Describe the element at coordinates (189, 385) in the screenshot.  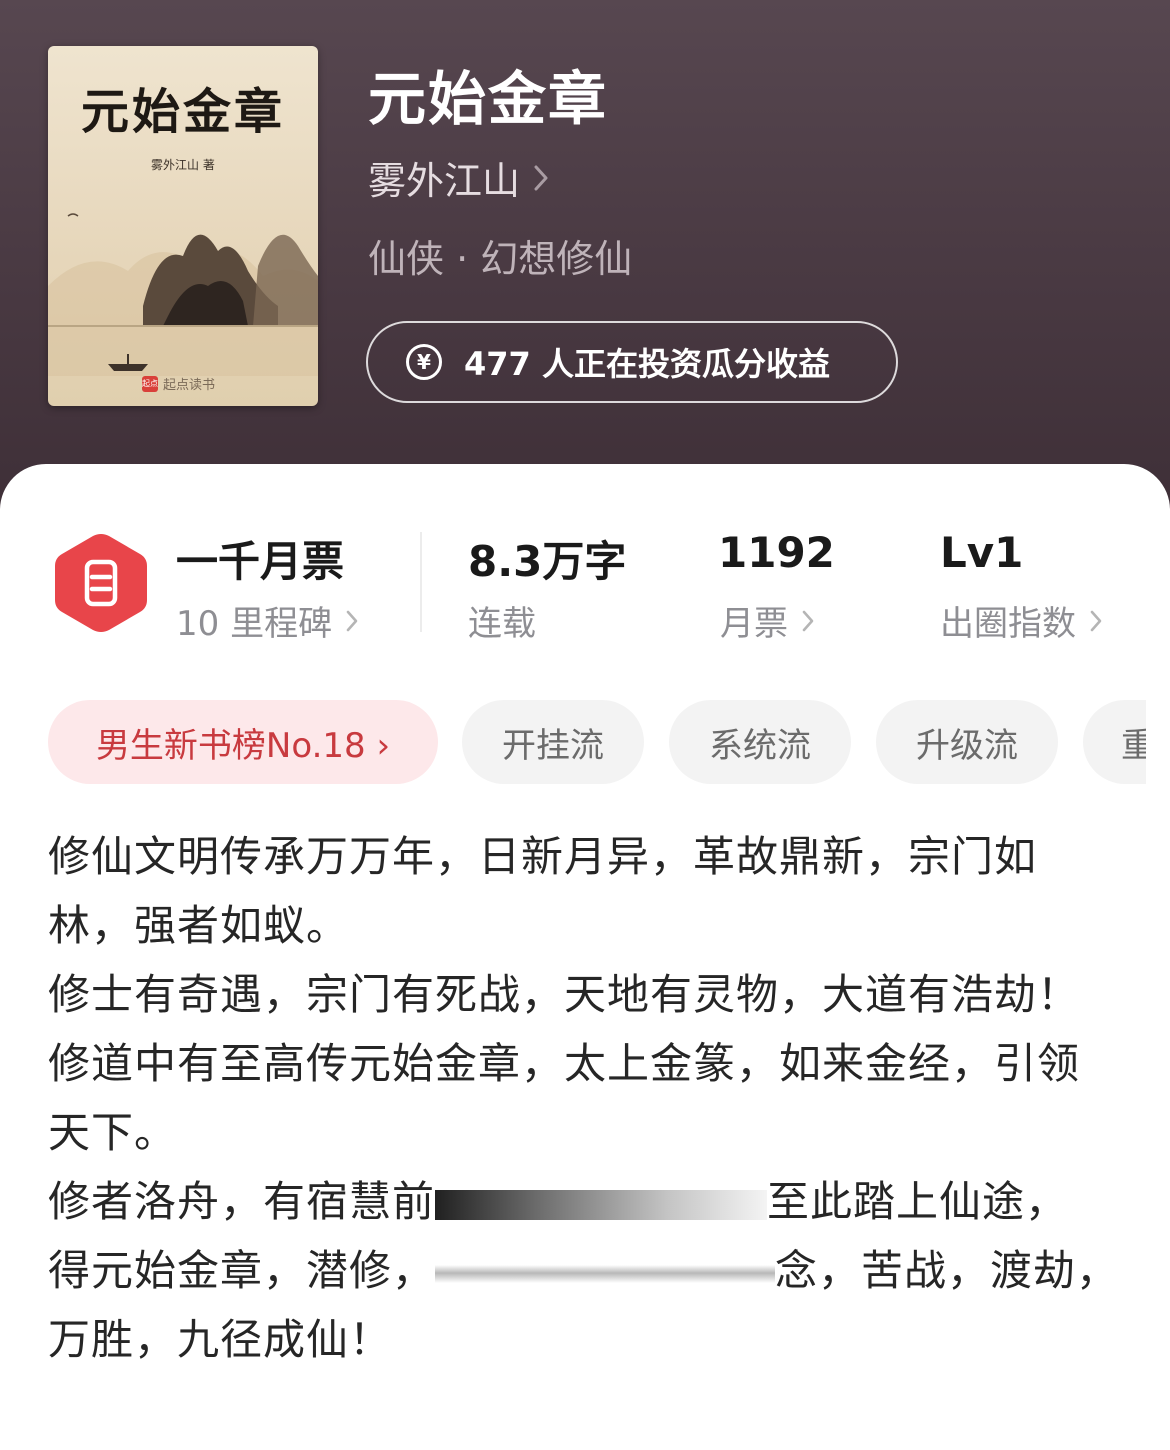
I see `publisher-name: 起点读书` at that location.